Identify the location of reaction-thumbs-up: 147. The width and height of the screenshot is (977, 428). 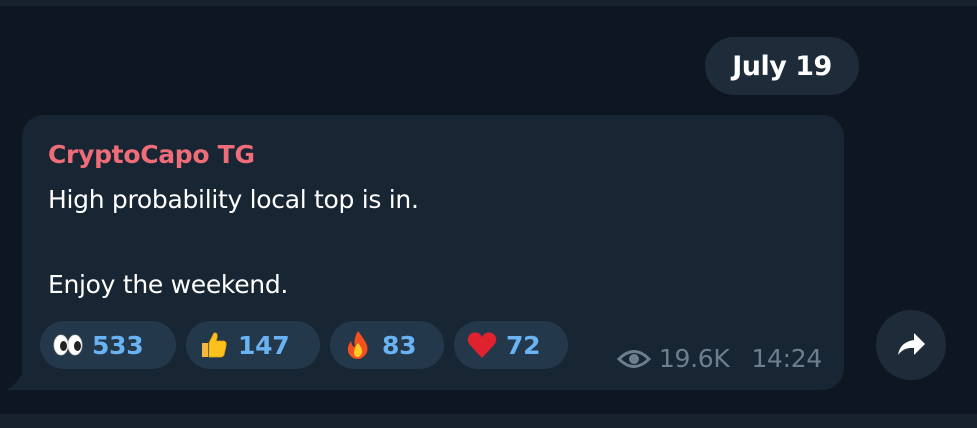
(253, 345).